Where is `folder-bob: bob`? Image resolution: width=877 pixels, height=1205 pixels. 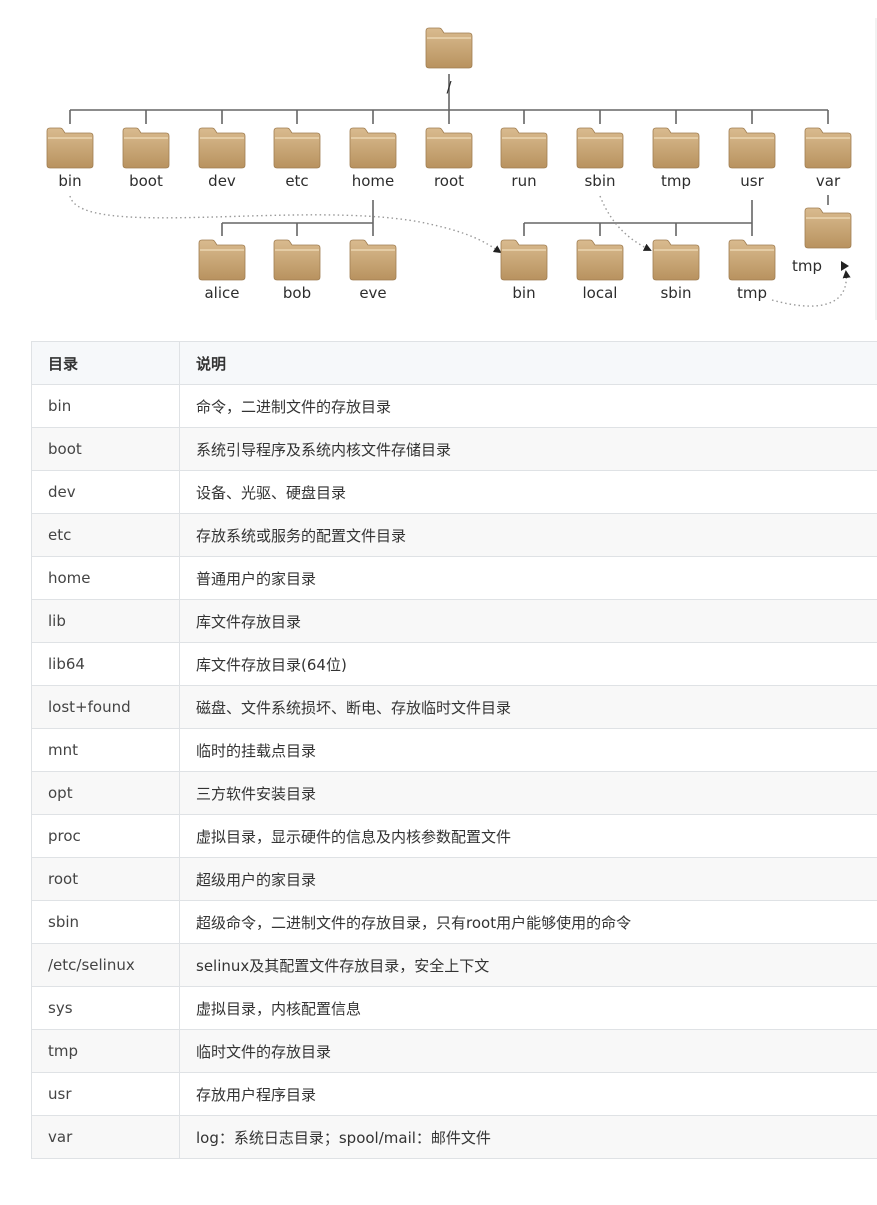
folder-bob: bob is located at coordinates (297, 270).